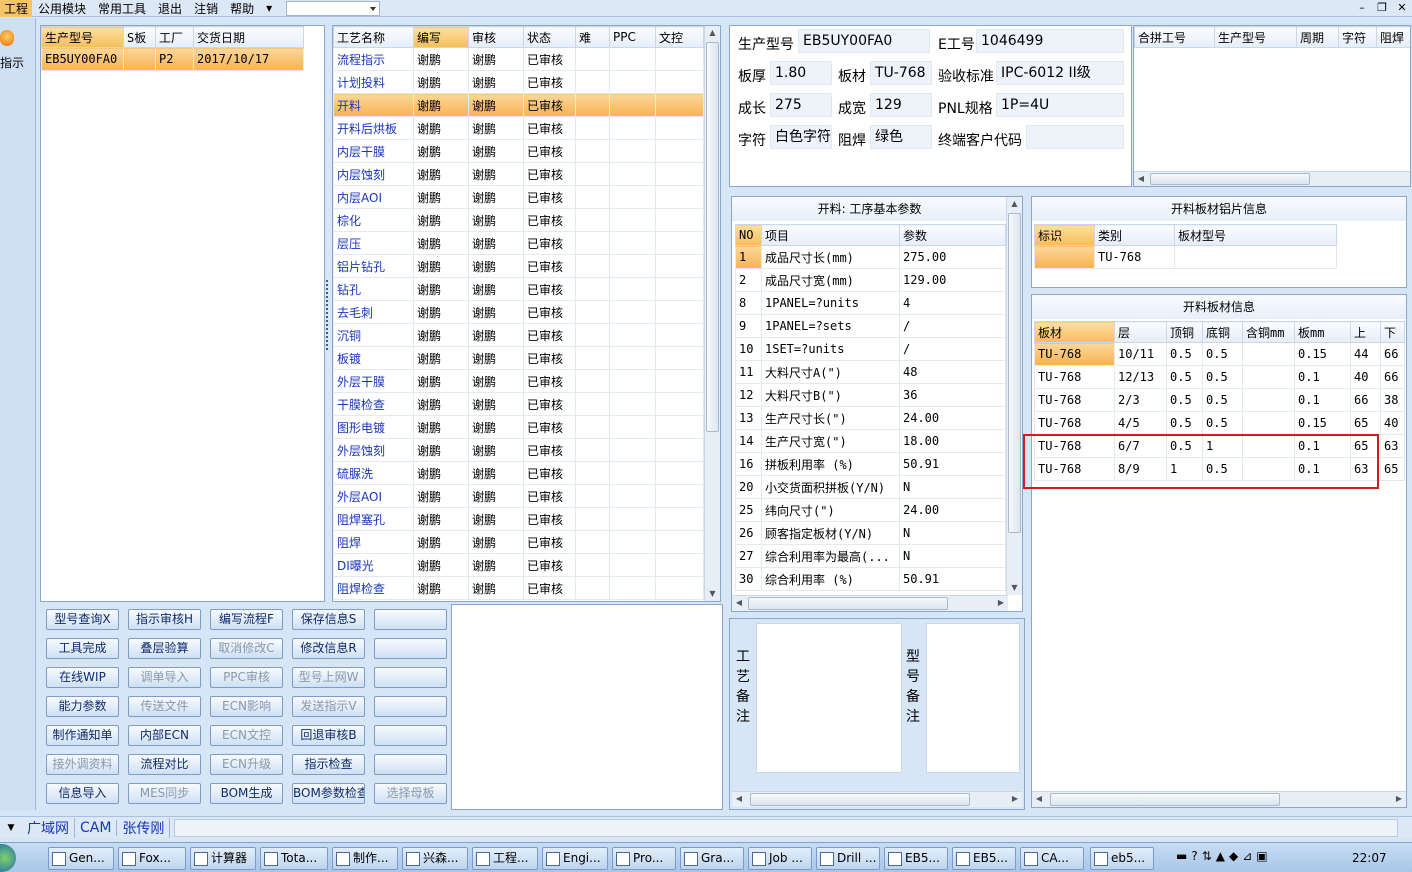 This screenshot has height=872, width=1412. What do you see at coordinates (246, 706) in the screenshot?
I see `action-button: ECN影响` at bounding box center [246, 706].